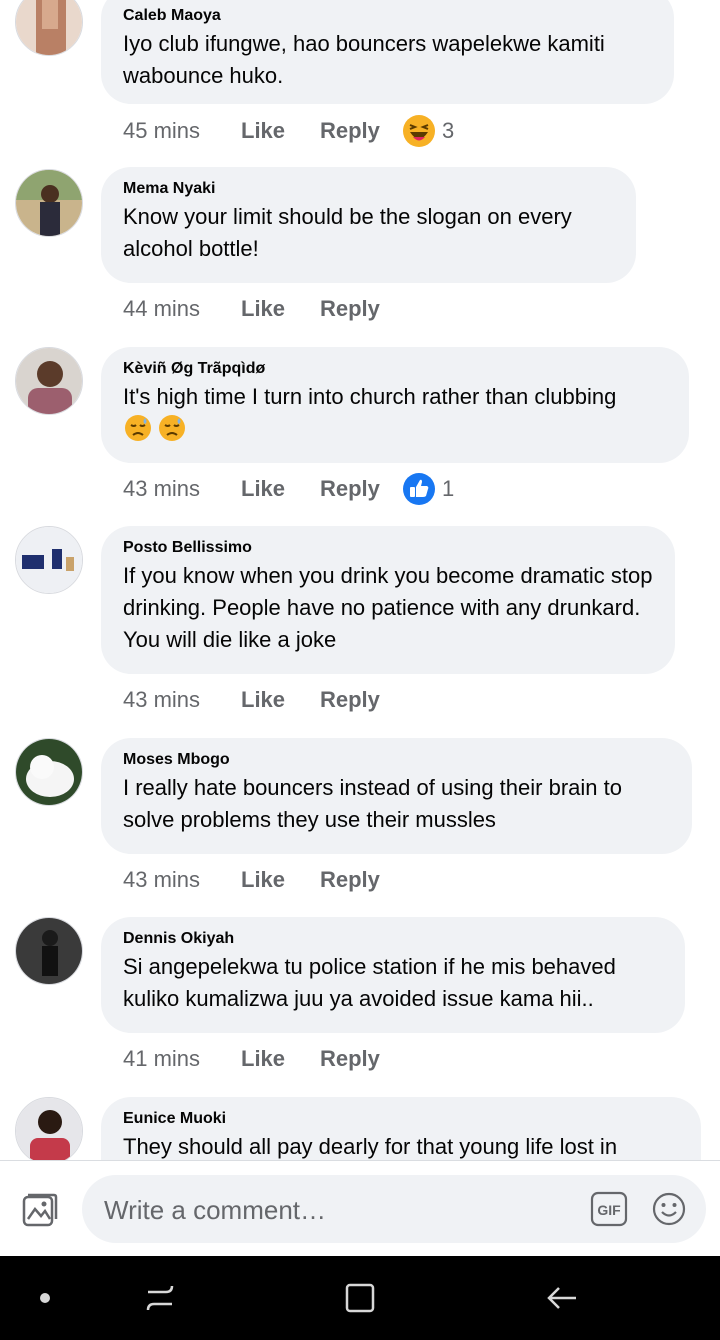  I want to click on comment-author: Mema Nyaki, so click(368, 189).